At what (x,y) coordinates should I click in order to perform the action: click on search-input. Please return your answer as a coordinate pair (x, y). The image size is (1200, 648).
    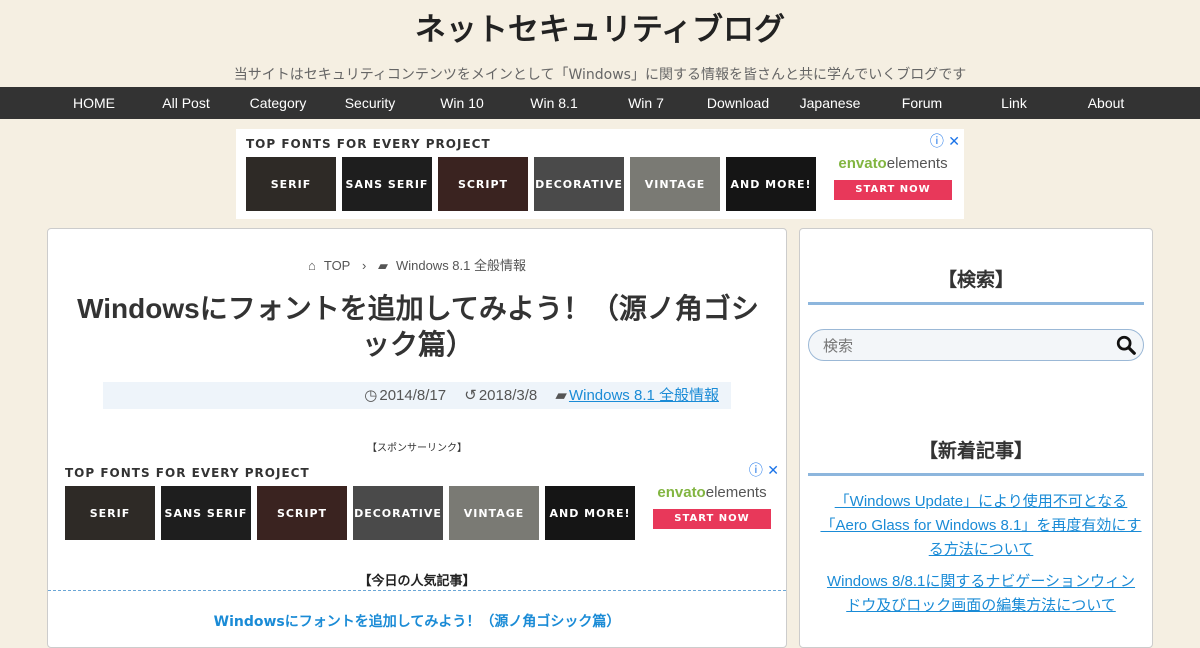
    Looking at the image, I should click on (963, 346).